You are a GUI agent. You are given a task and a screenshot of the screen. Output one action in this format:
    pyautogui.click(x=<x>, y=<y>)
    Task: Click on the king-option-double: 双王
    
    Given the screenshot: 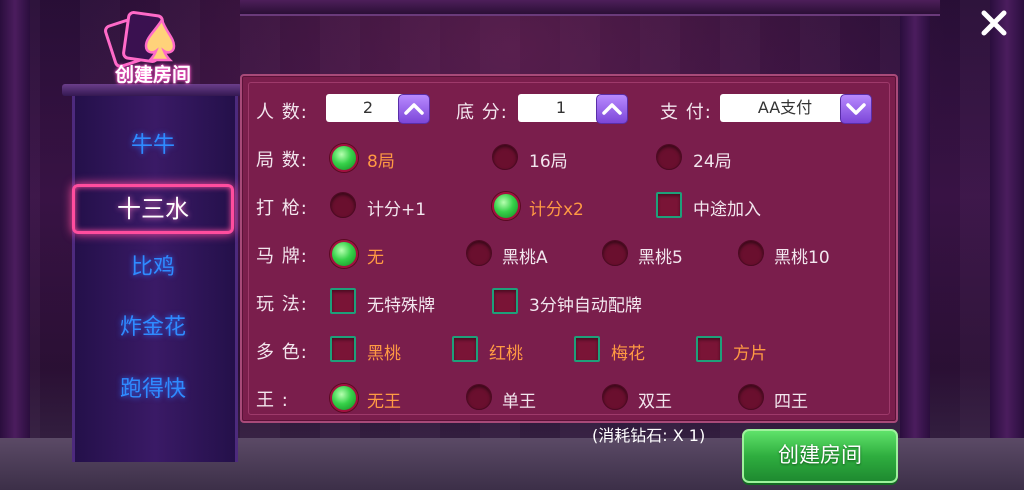 What is the action you would take?
    pyautogui.click(x=655, y=399)
    